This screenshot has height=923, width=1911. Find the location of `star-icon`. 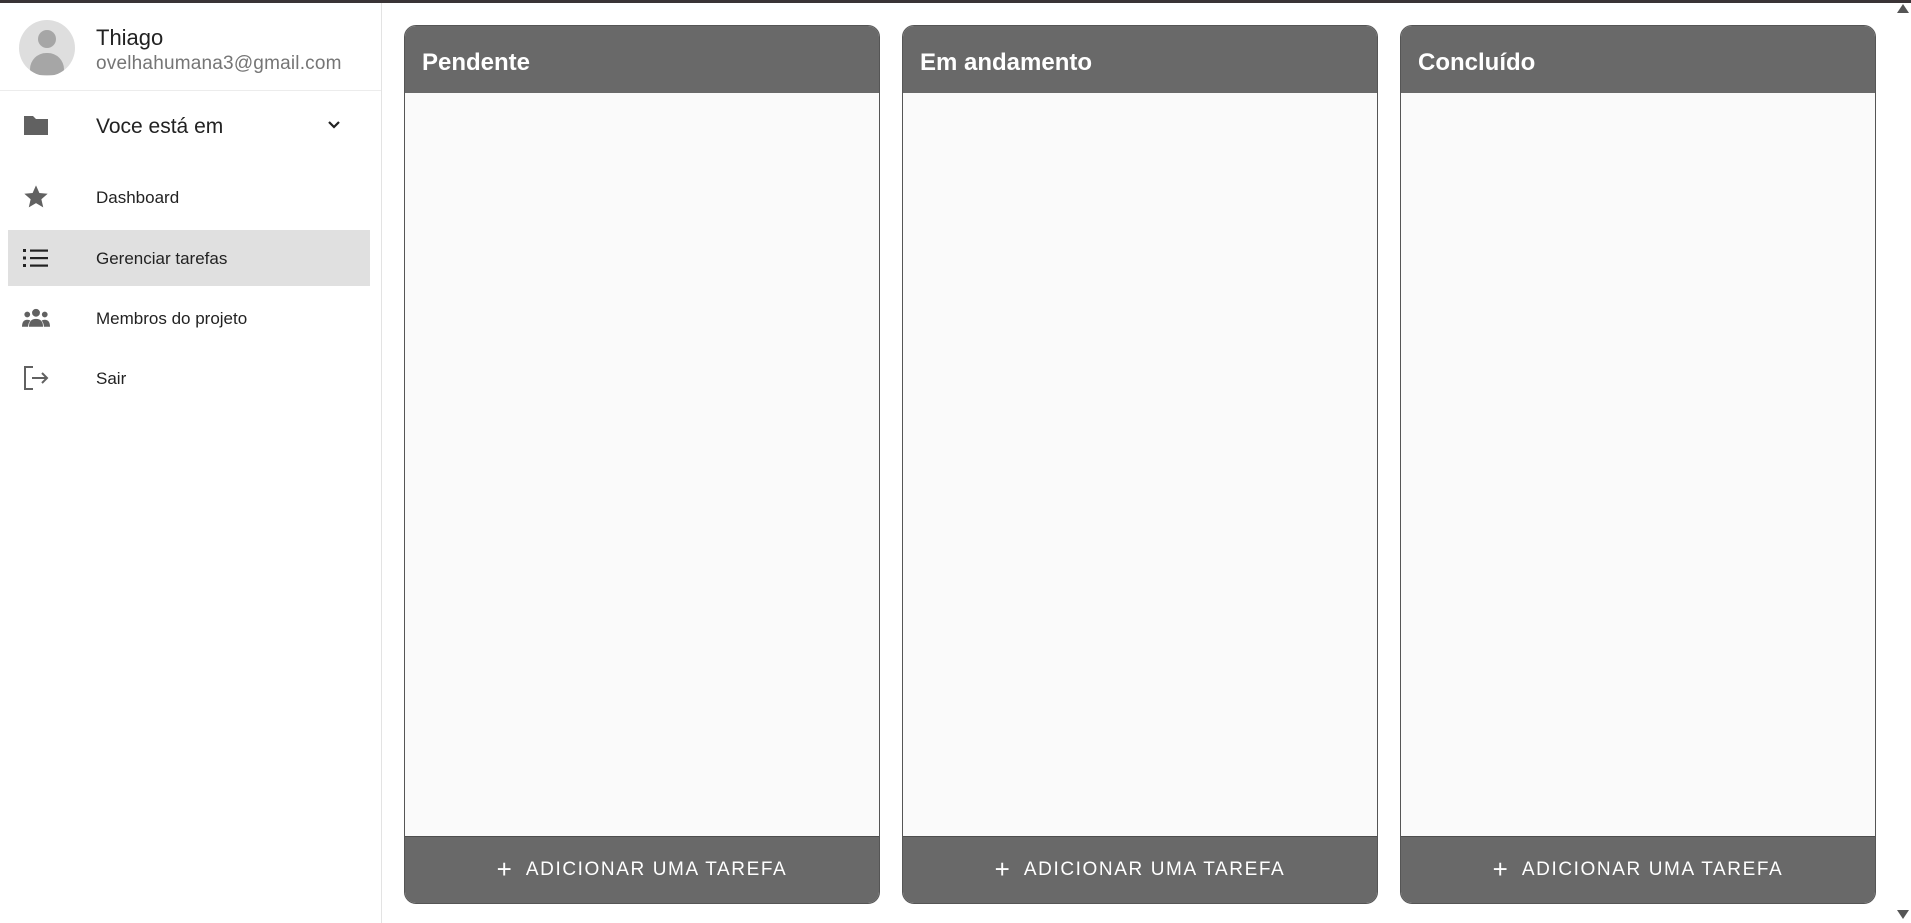

star-icon is located at coordinates (36, 197).